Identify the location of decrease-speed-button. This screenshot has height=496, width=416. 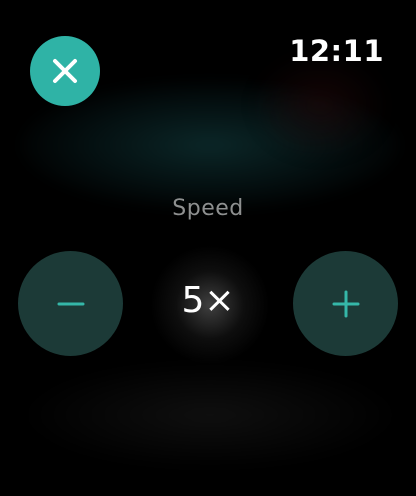
(70, 303).